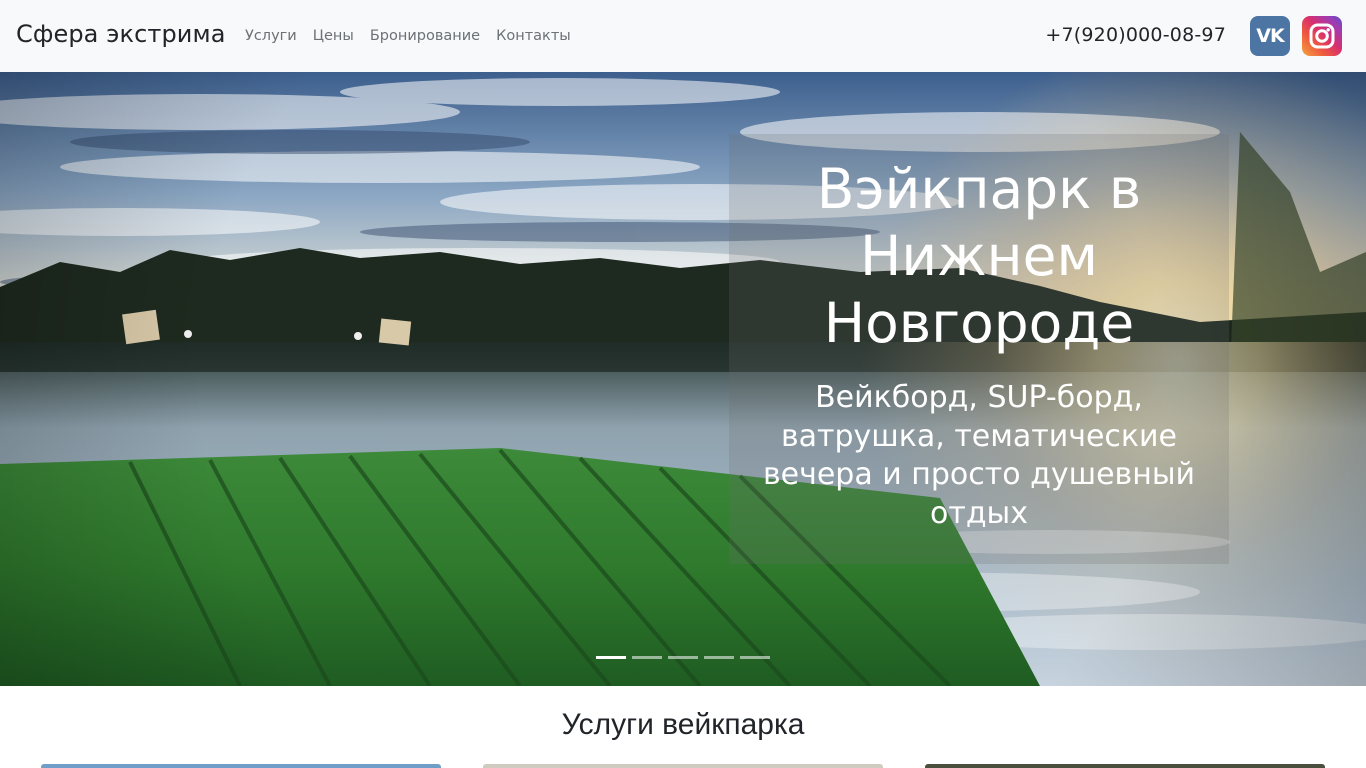 This screenshot has width=1366, height=768. What do you see at coordinates (533, 36) in the screenshot?
I see `nav-link-contacts: Контакты` at bounding box center [533, 36].